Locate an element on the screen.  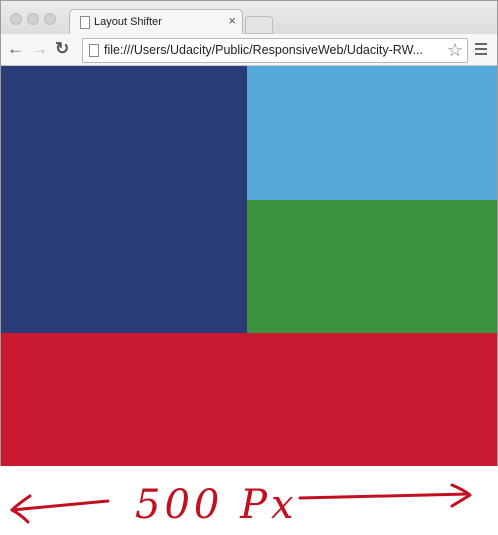
forward-icon: → is located at coordinates (39, 49).